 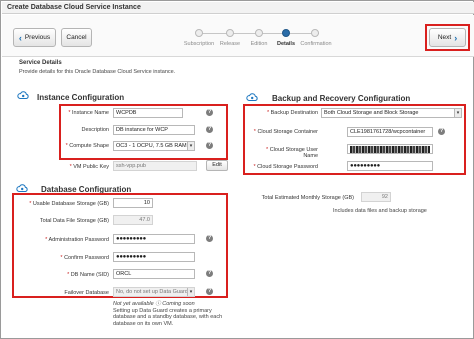 What do you see at coordinates (307, 198) in the screenshot?
I see `total-storage-label: Total Estimated Monthly Storage (GB)` at bounding box center [307, 198].